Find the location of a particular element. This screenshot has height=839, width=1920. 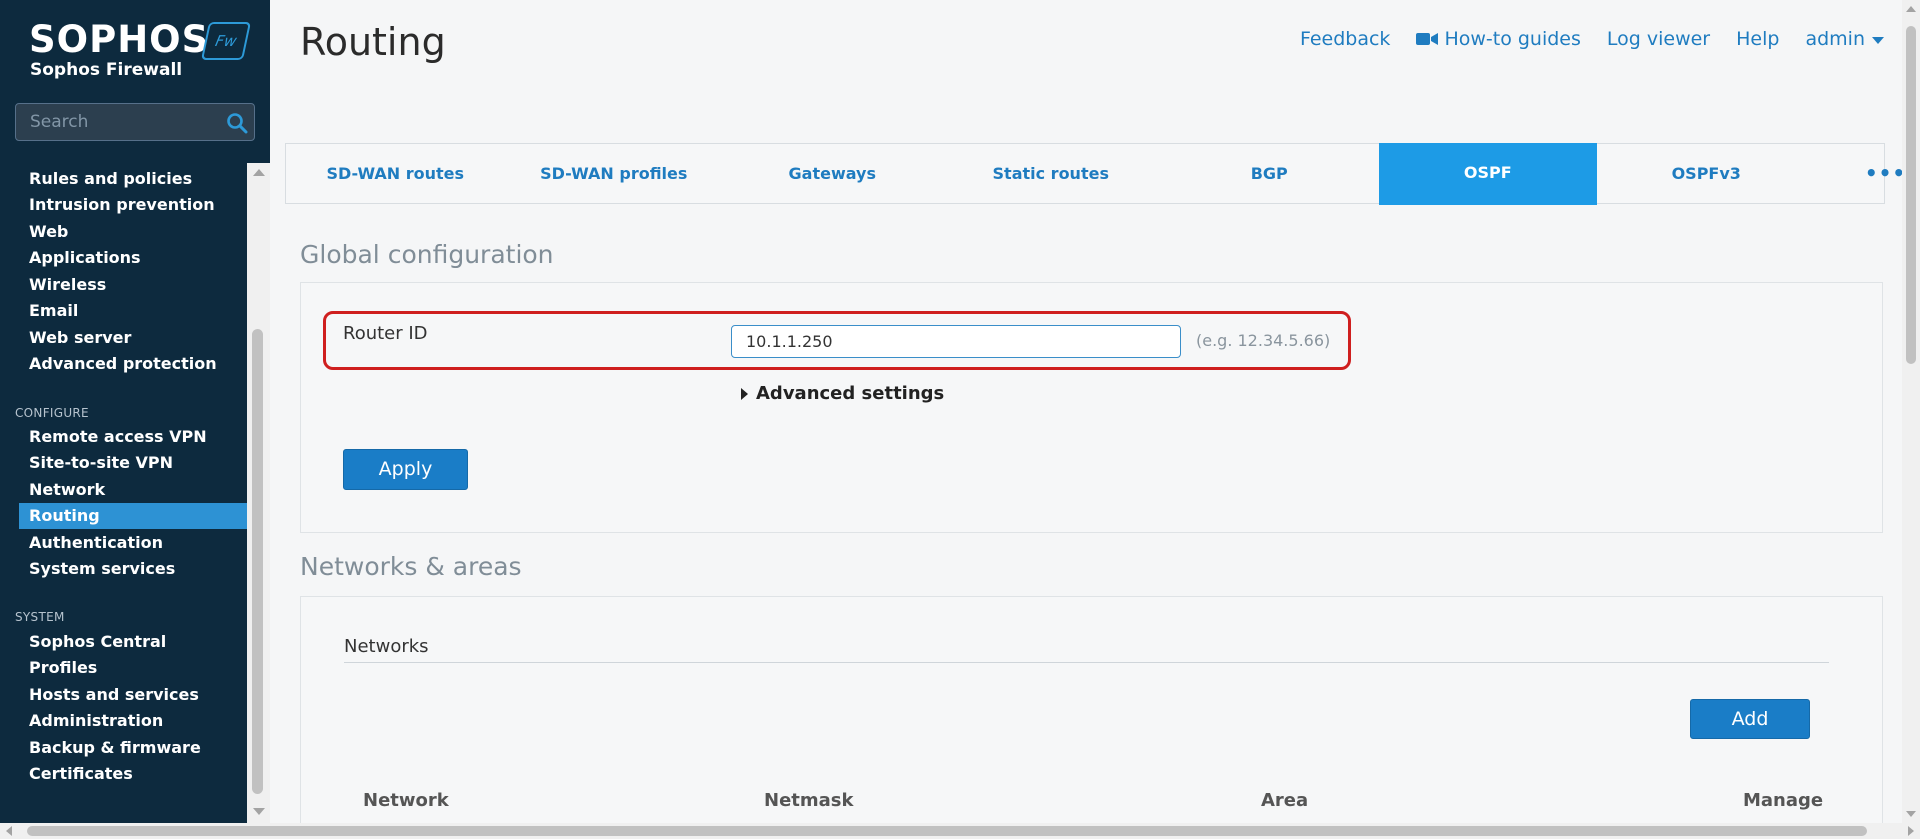

howto-guides-link: How-to guides is located at coordinates (1498, 39).